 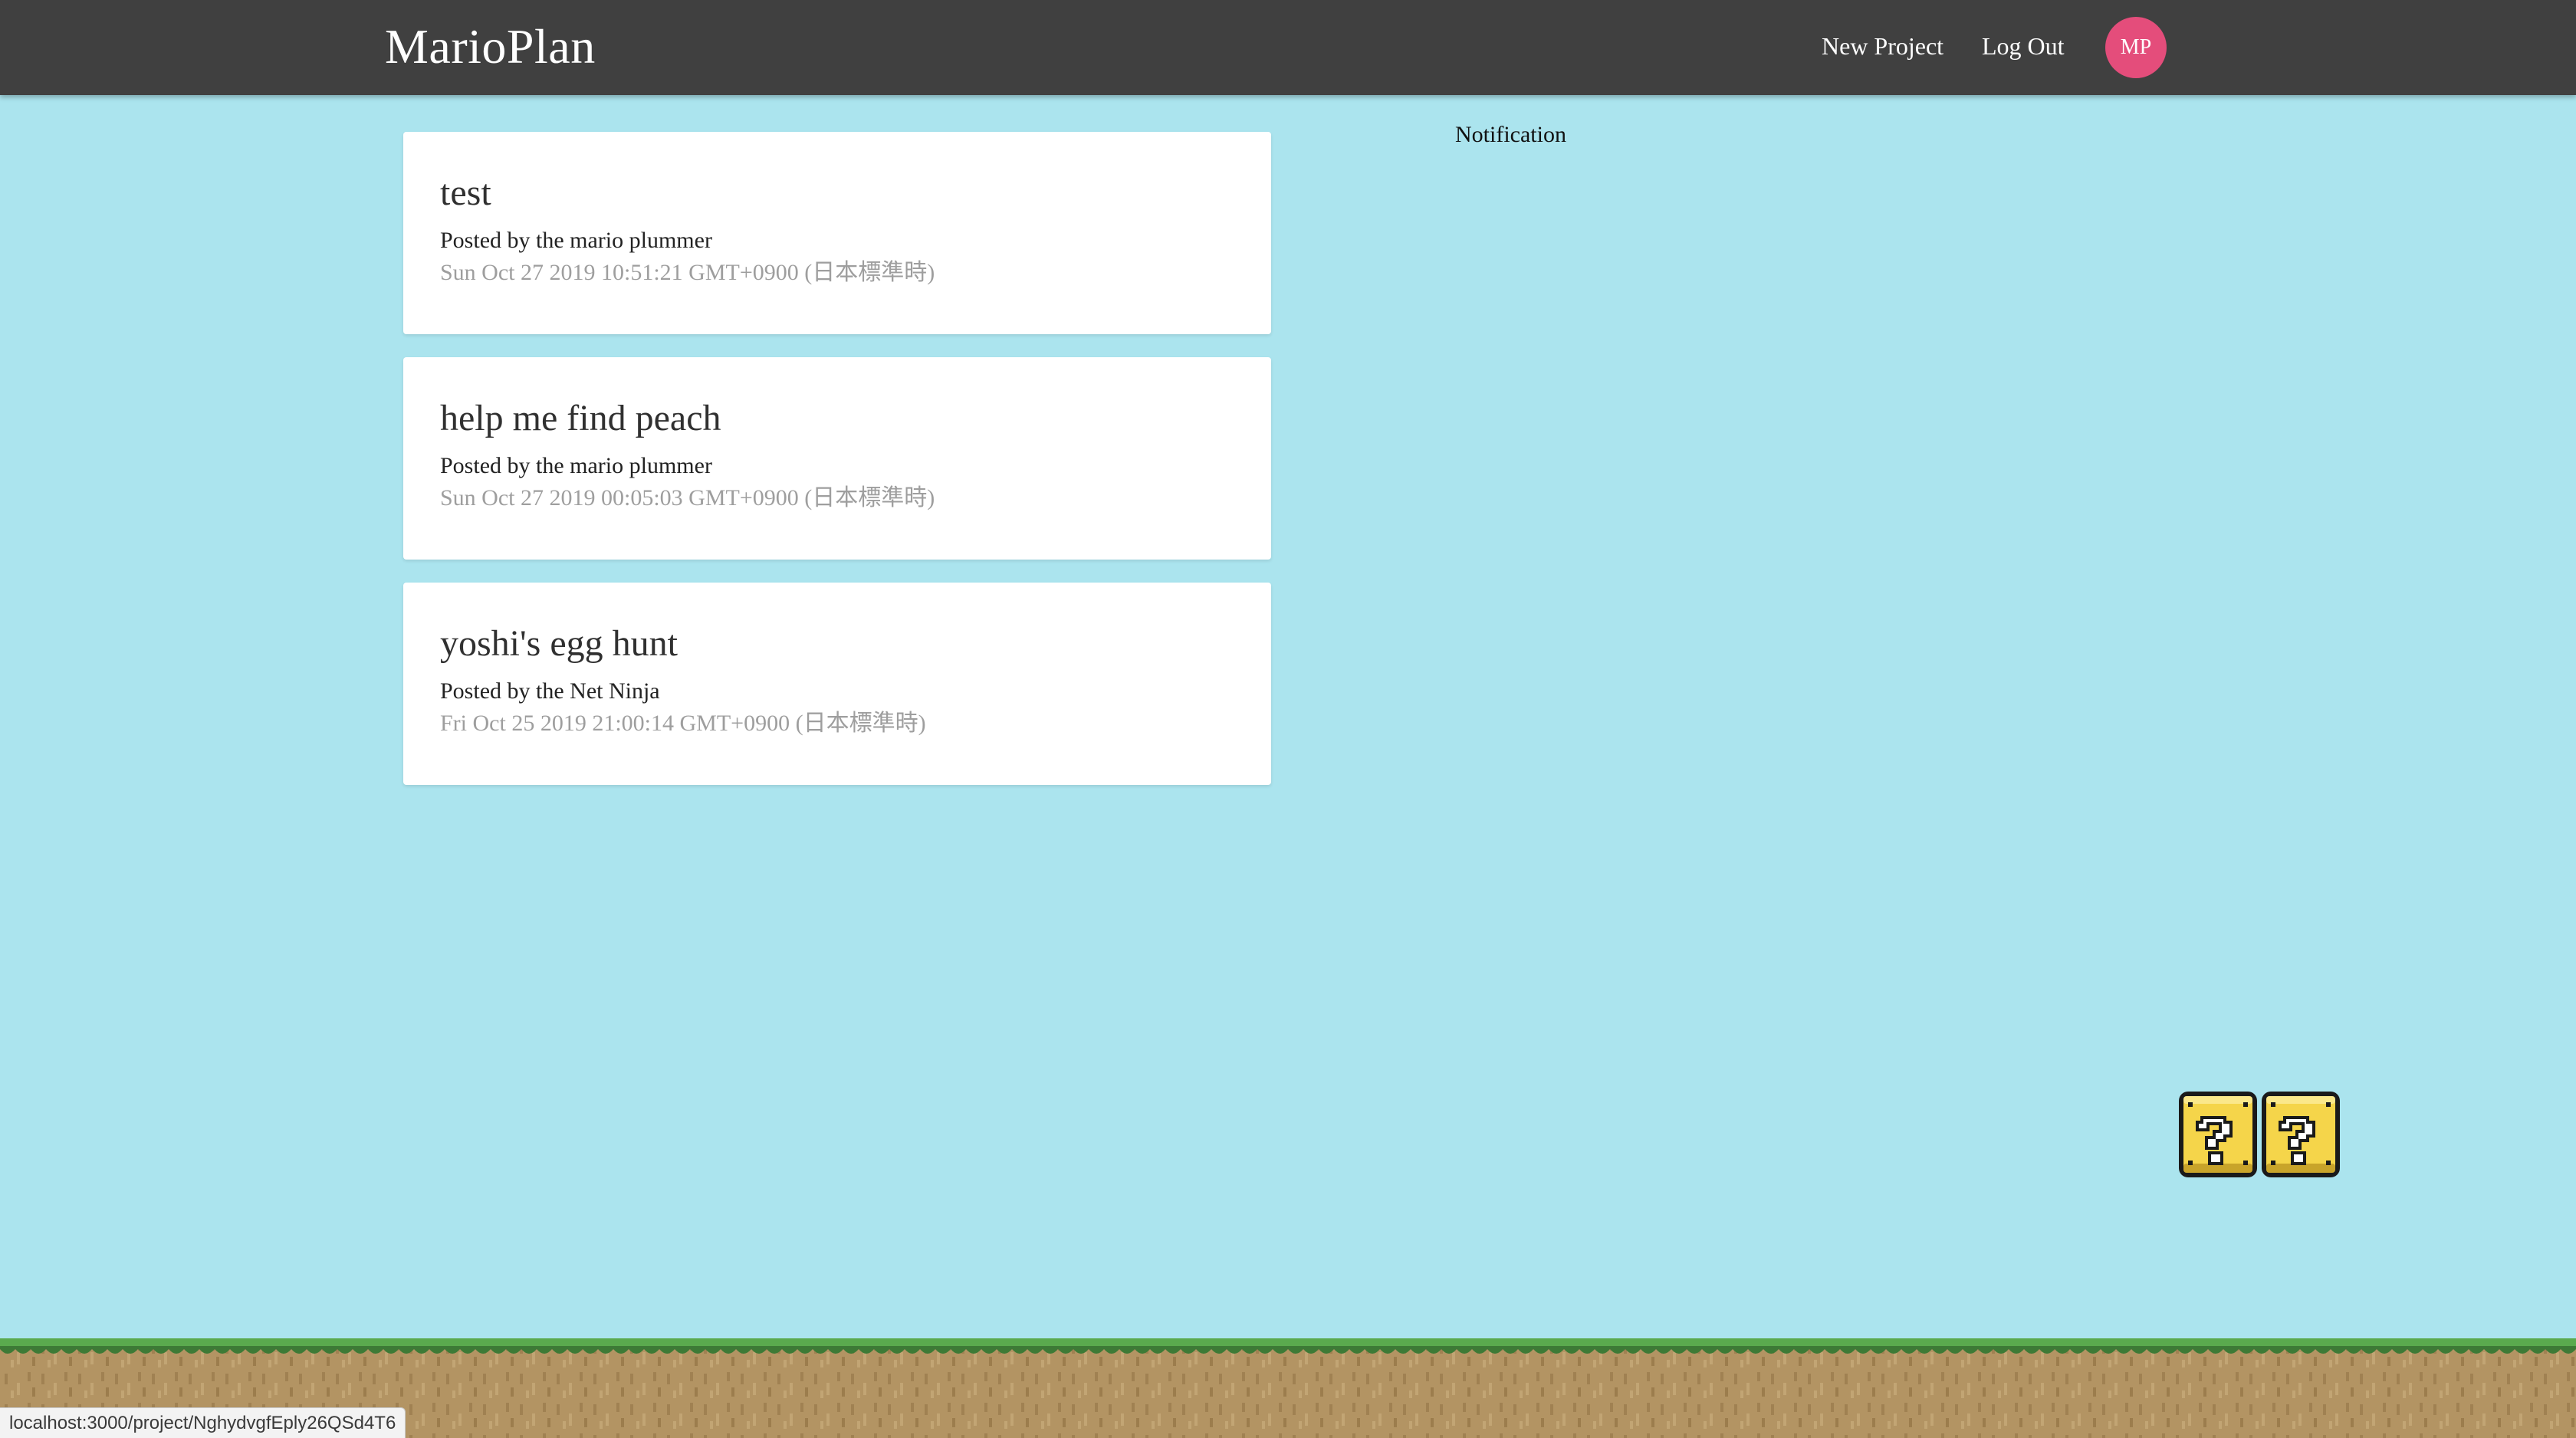 I want to click on project-title: yoshi's egg hunt, so click(x=559, y=643).